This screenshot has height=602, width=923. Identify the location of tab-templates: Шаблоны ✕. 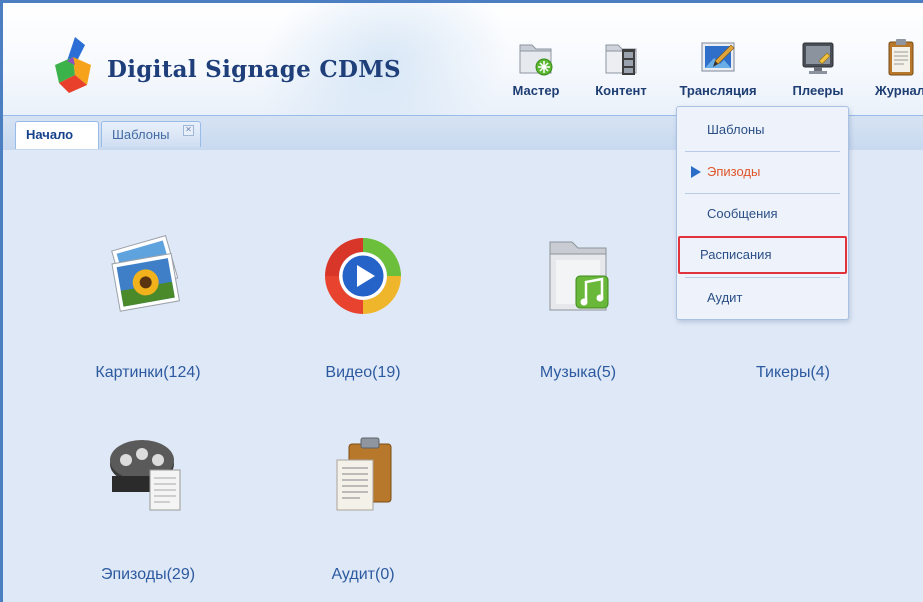
(151, 134).